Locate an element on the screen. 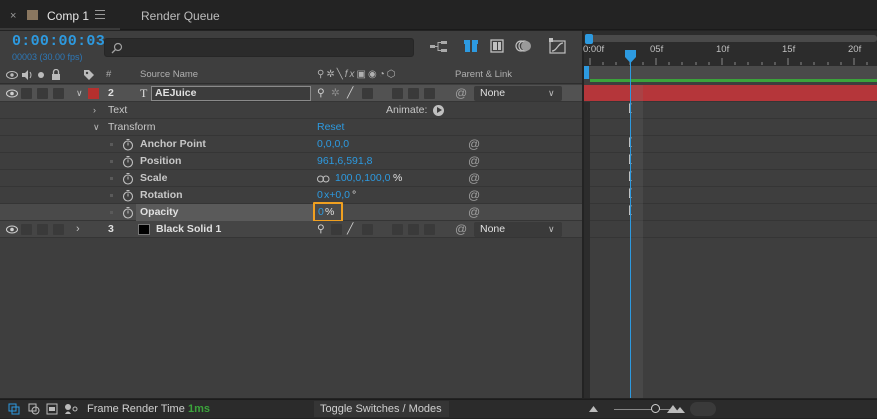  property-row-anchor-point: Anchor Point 0,0,0,0 @ is located at coordinates (291, 144).